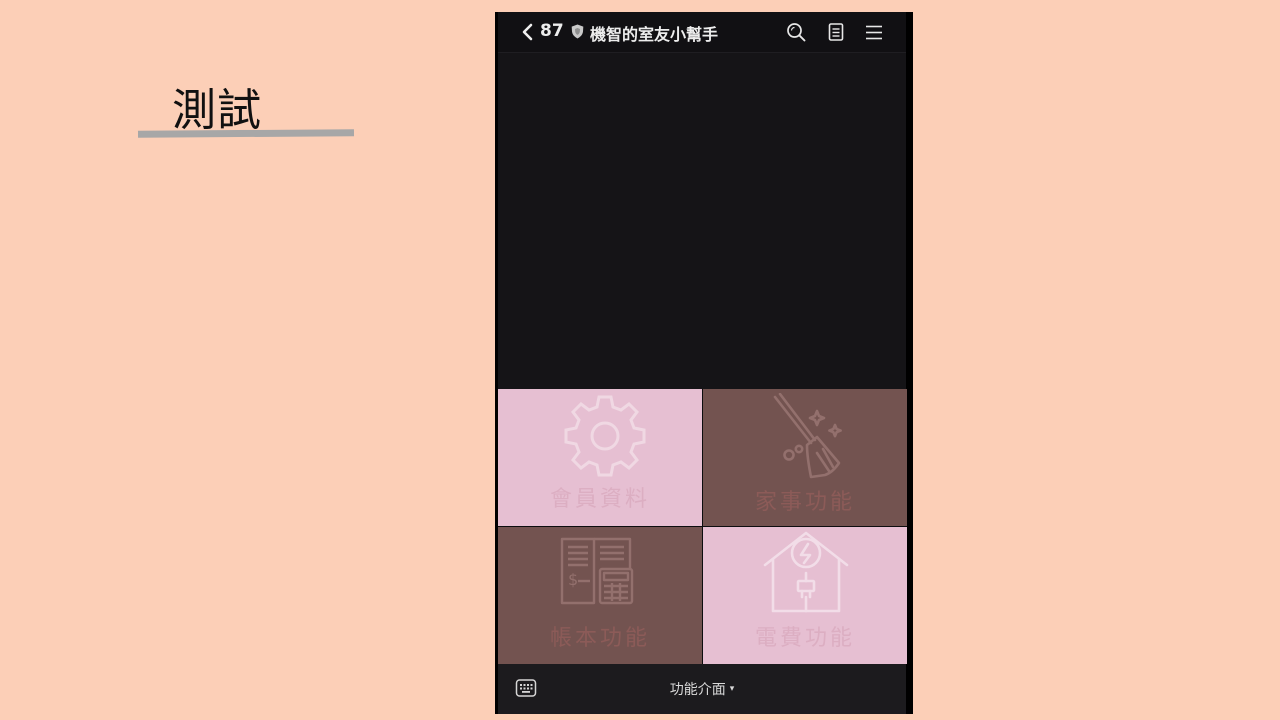 The width and height of the screenshot is (1280, 720). Describe the element at coordinates (526, 688) in the screenshot. I see `keyboard-icon` at that location.